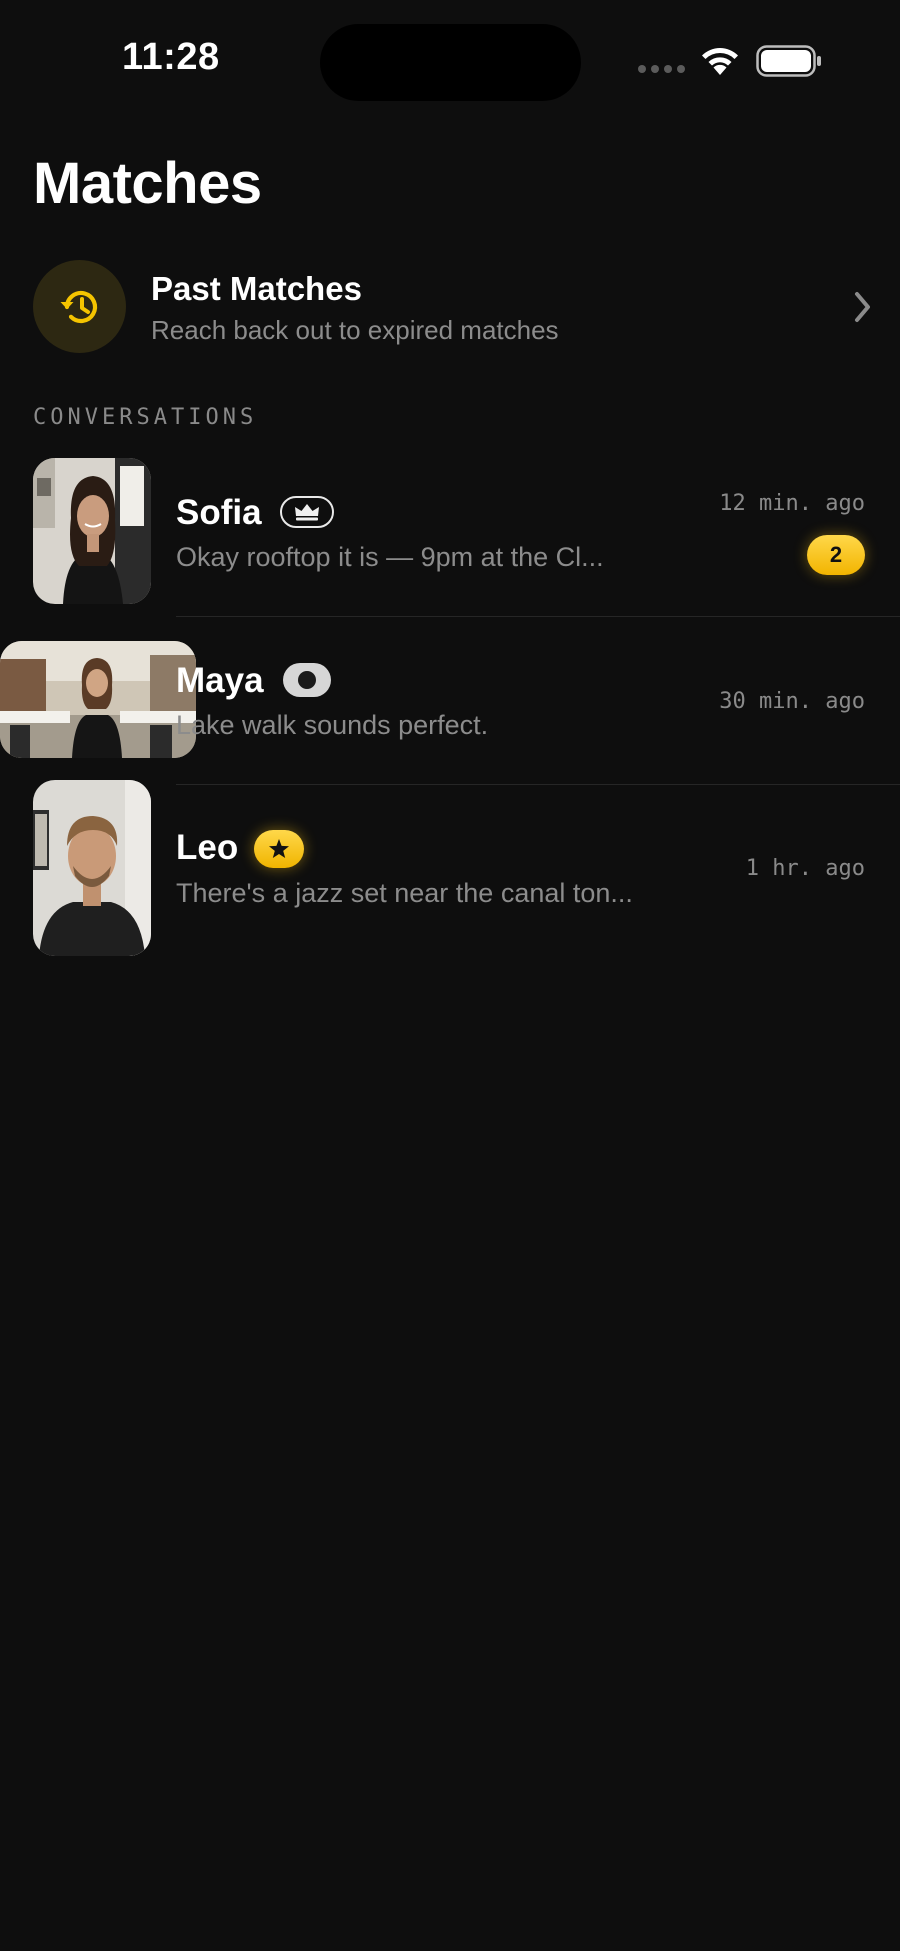 Image resolution: width=900 pixels, height=1951 pixels. What do you see at coordinates (720, 61) in the screenshot?
I see `wifi-icon` at bounding box center [720, 61].